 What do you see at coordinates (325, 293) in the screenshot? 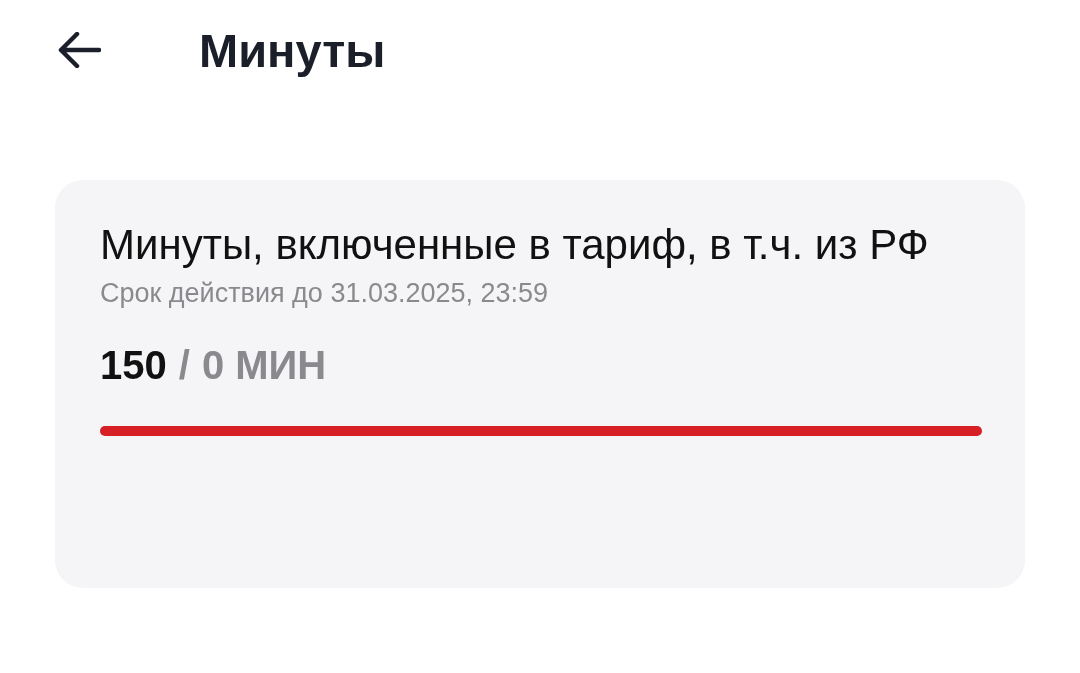
I see `validity-date: Срок действия до 31.03.2025, 23:59` at bounding box center [325, 293].